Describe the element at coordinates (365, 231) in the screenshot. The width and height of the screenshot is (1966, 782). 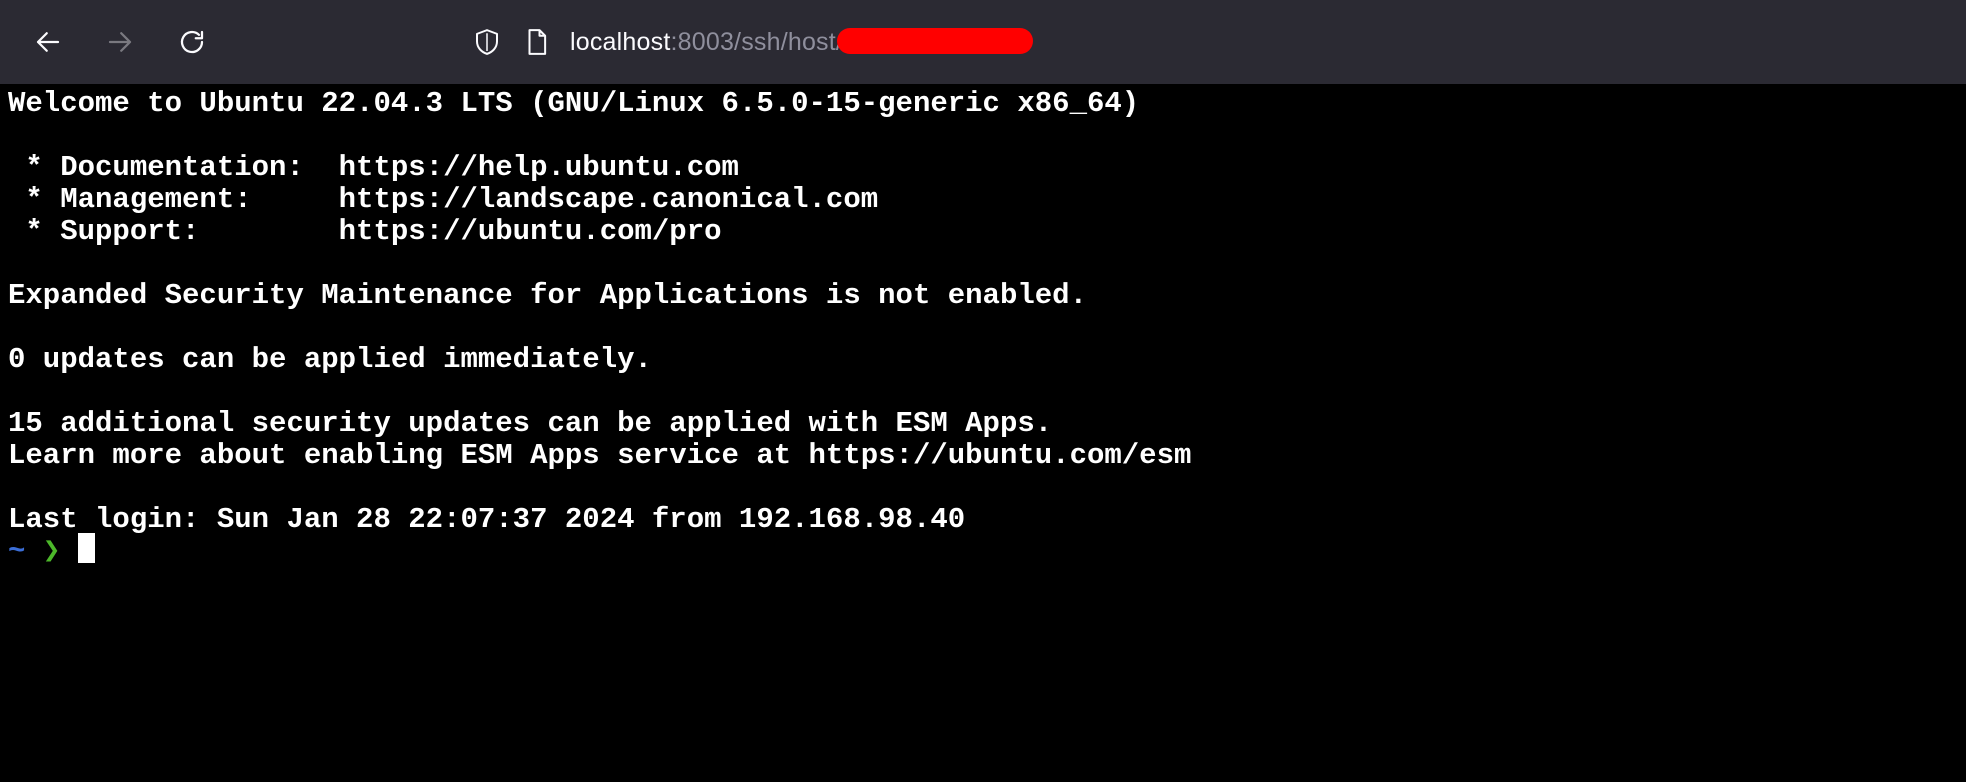
I see `terminal-line: * Support: https://ubuntu.com/pro` at that location.